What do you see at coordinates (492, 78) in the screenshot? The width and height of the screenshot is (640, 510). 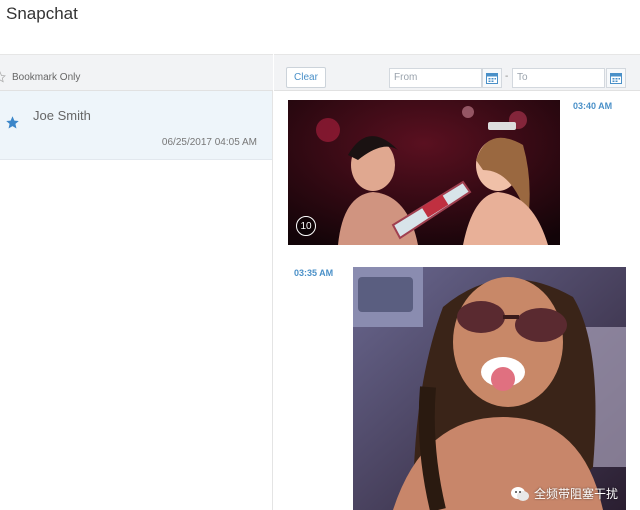 I see `from-calendar-icon` at bounding box center [492, 78].